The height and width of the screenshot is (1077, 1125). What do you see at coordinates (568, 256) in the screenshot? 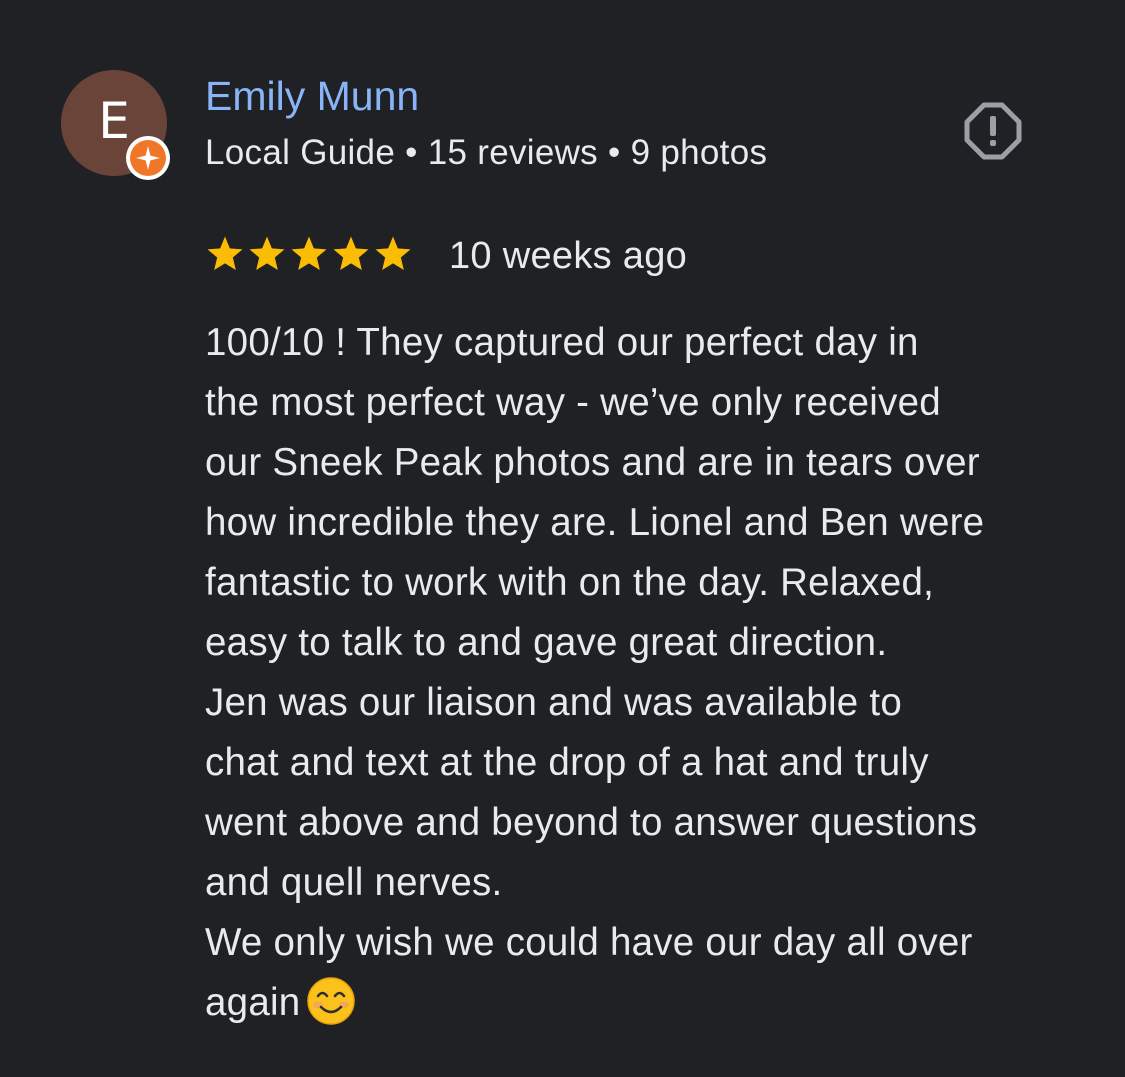
I see `review-time: 10 weeks ago` at bounding box center [568, 256].